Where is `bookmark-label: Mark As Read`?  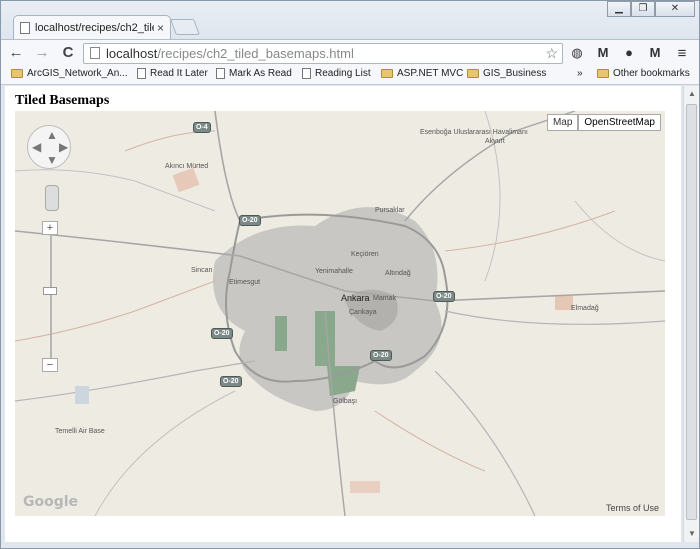
bookmark-label: Mark As Read is located at coordinates (260, 73).